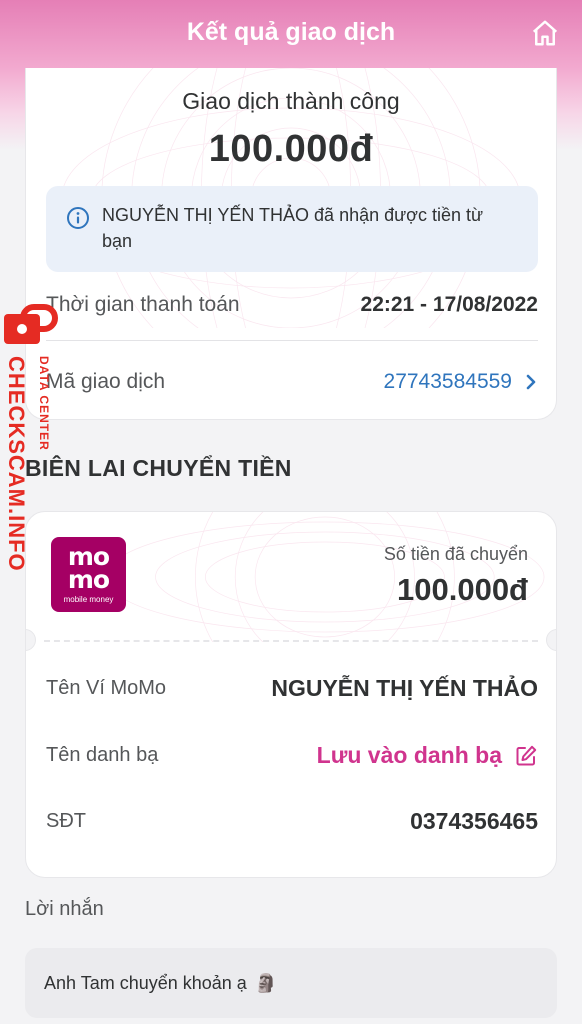 The height and width of the screenshot is (1024, 582). I want to click on info-icon, so click(78, 218).